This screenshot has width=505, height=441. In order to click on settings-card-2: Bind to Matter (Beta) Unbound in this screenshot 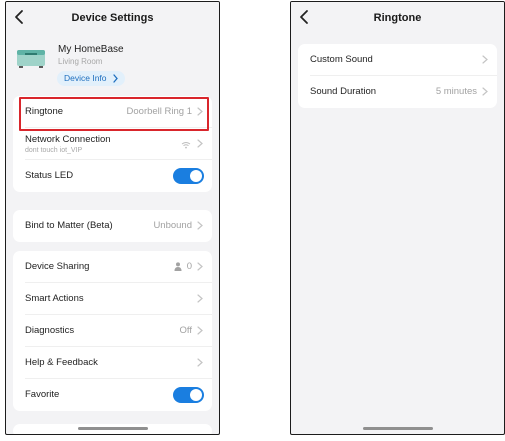, I will do `click(112, 226)`.